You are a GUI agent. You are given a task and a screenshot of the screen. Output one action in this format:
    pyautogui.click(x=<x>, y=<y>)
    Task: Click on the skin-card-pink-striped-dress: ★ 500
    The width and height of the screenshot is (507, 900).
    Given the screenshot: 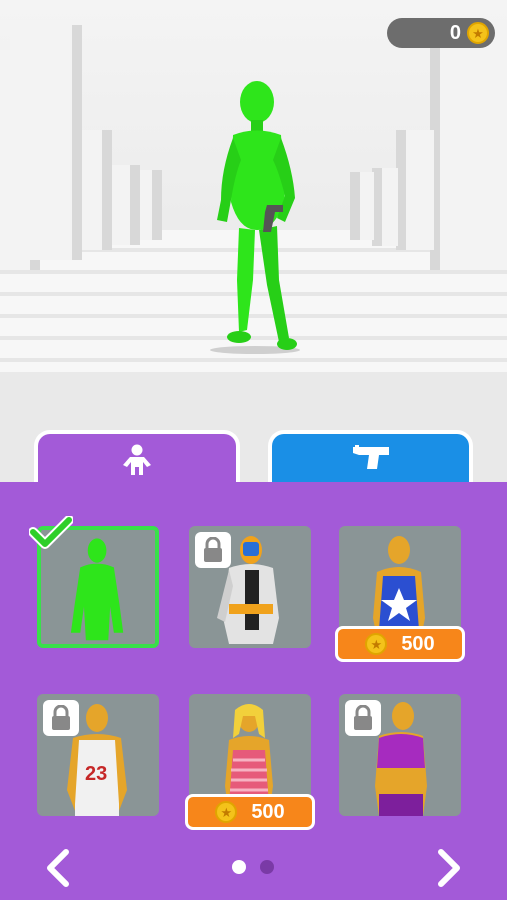 What is the action you would take?
    pyautogui.click(x=250, y=762)
    